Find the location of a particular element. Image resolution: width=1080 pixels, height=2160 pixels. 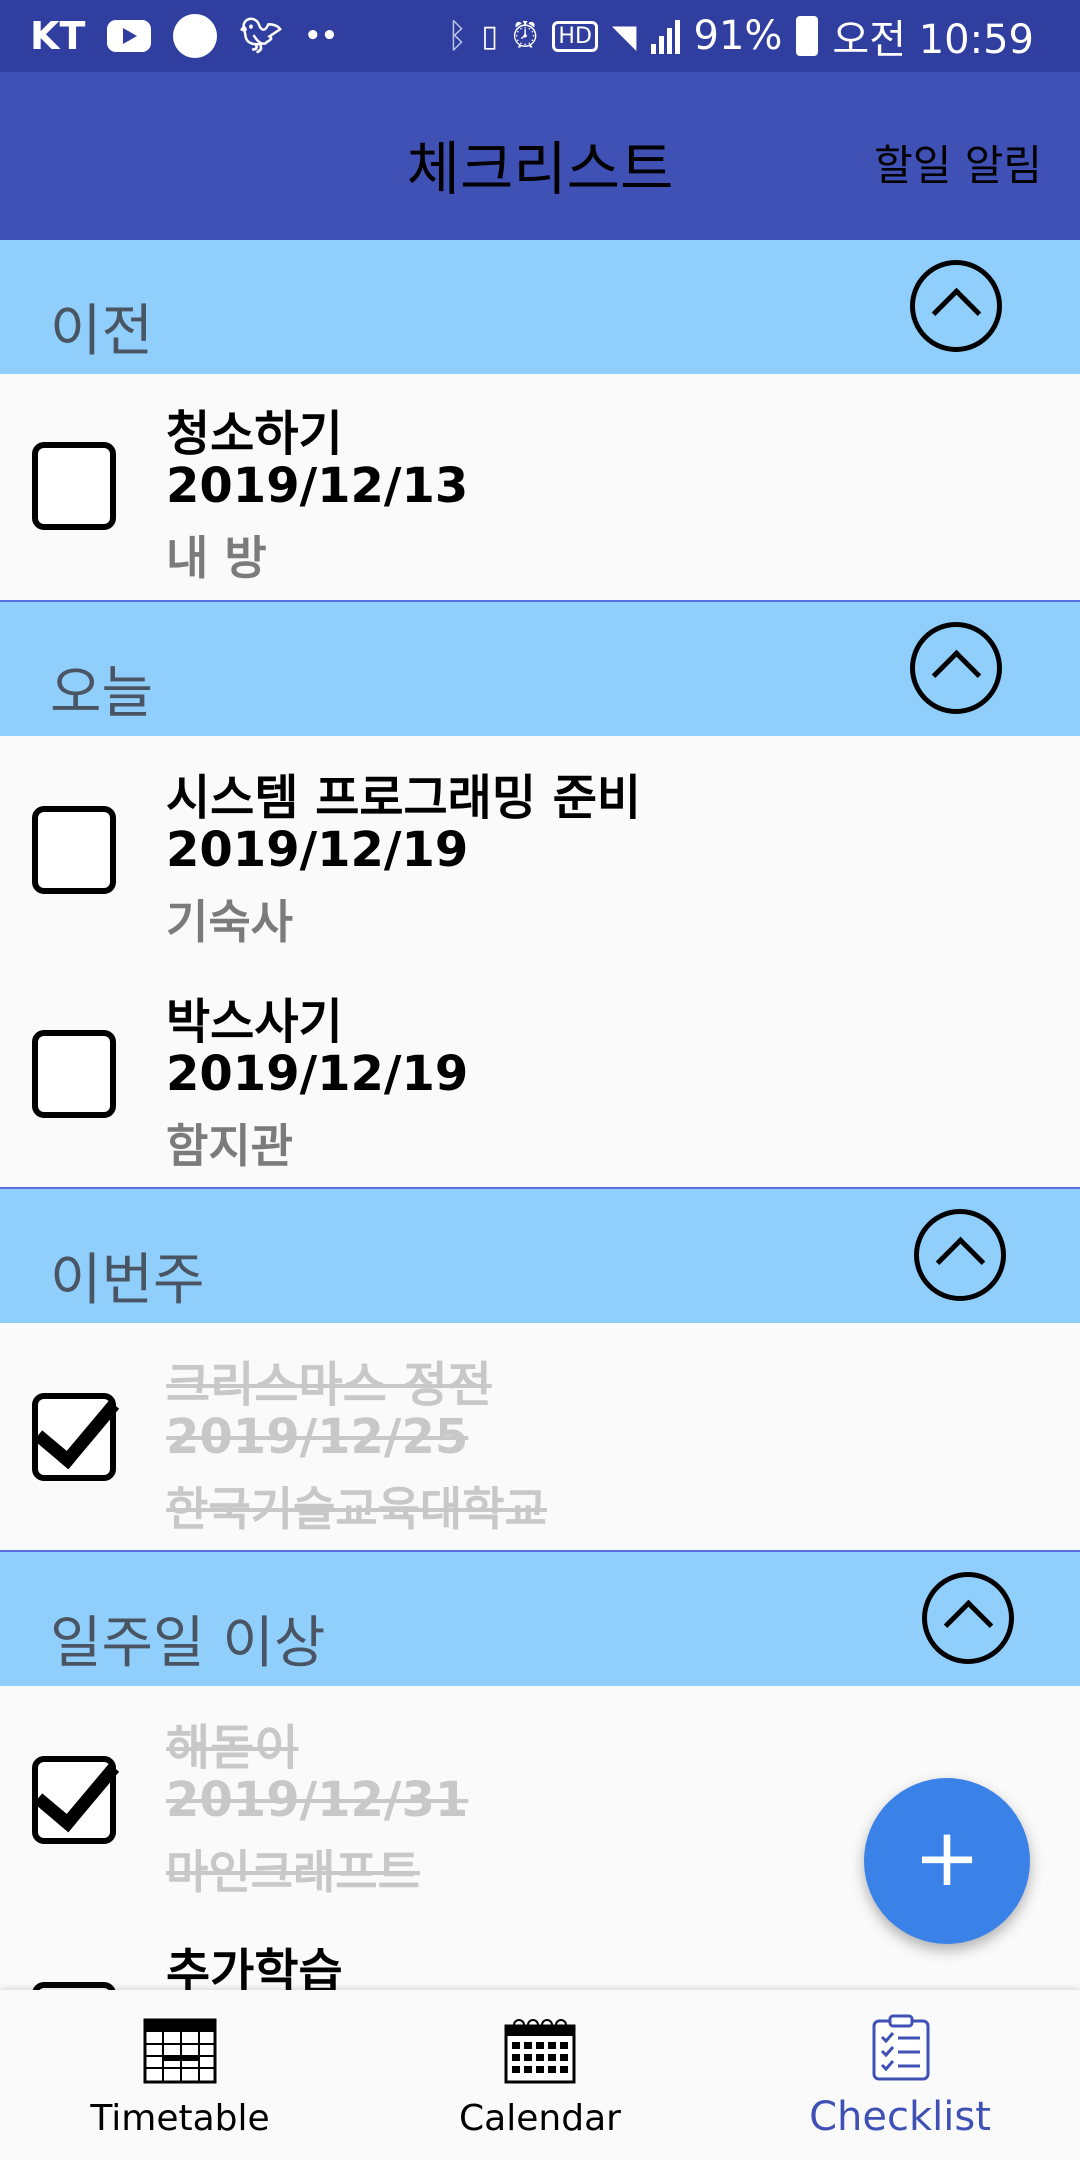

nav-label: Calendar is located at coordinates (540, 2118).